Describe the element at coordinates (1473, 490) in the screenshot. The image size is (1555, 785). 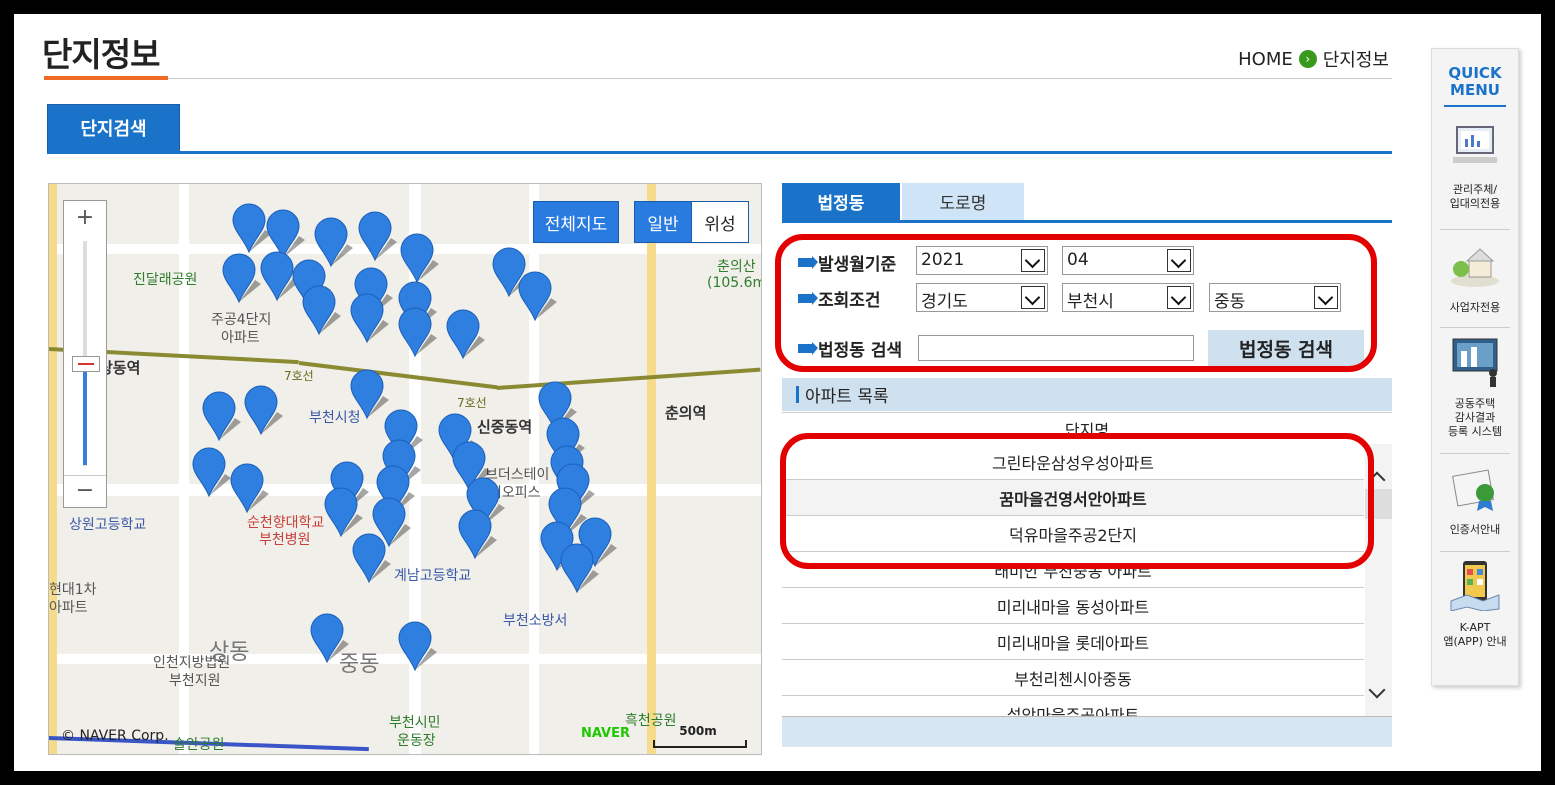
I see `certificate-icon` at that location.